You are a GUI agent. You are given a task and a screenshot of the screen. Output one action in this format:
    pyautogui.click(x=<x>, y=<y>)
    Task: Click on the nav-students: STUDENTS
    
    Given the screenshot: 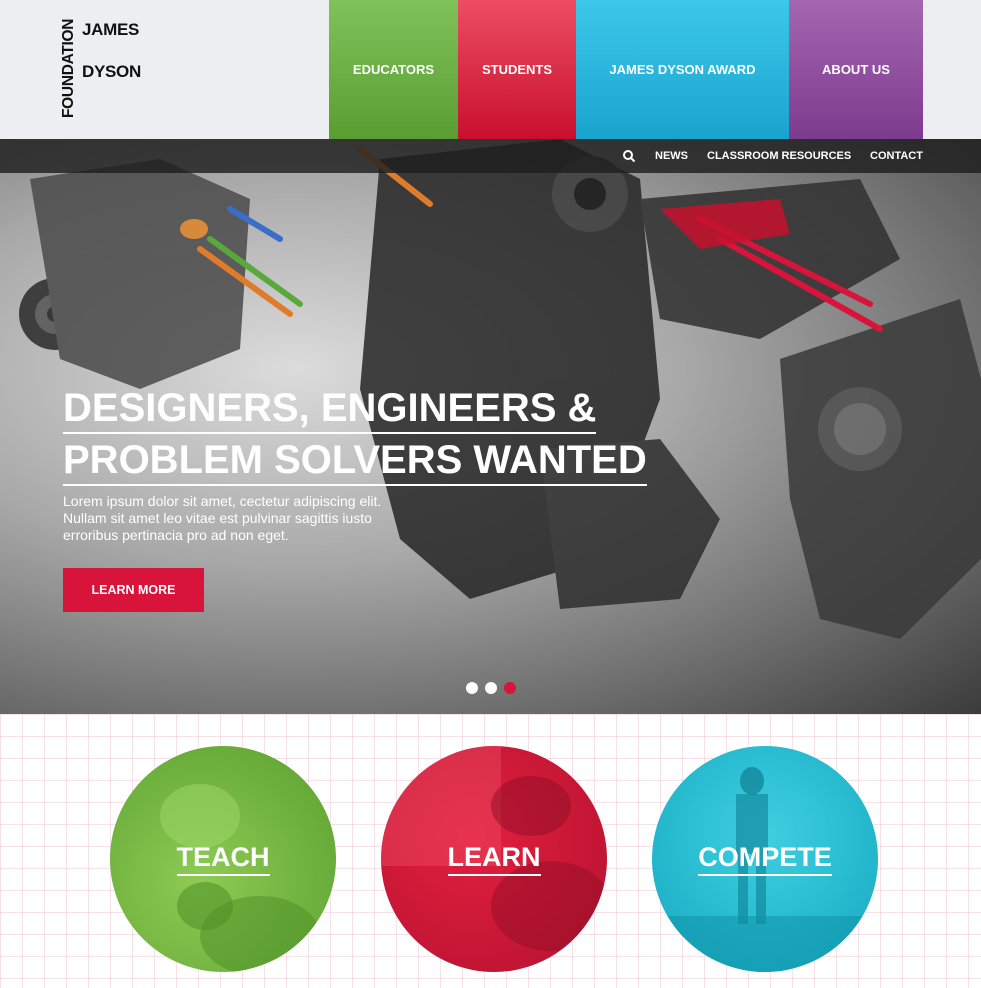 What is the action you would take?
    pyautogui.click(x=517, y=69)
    